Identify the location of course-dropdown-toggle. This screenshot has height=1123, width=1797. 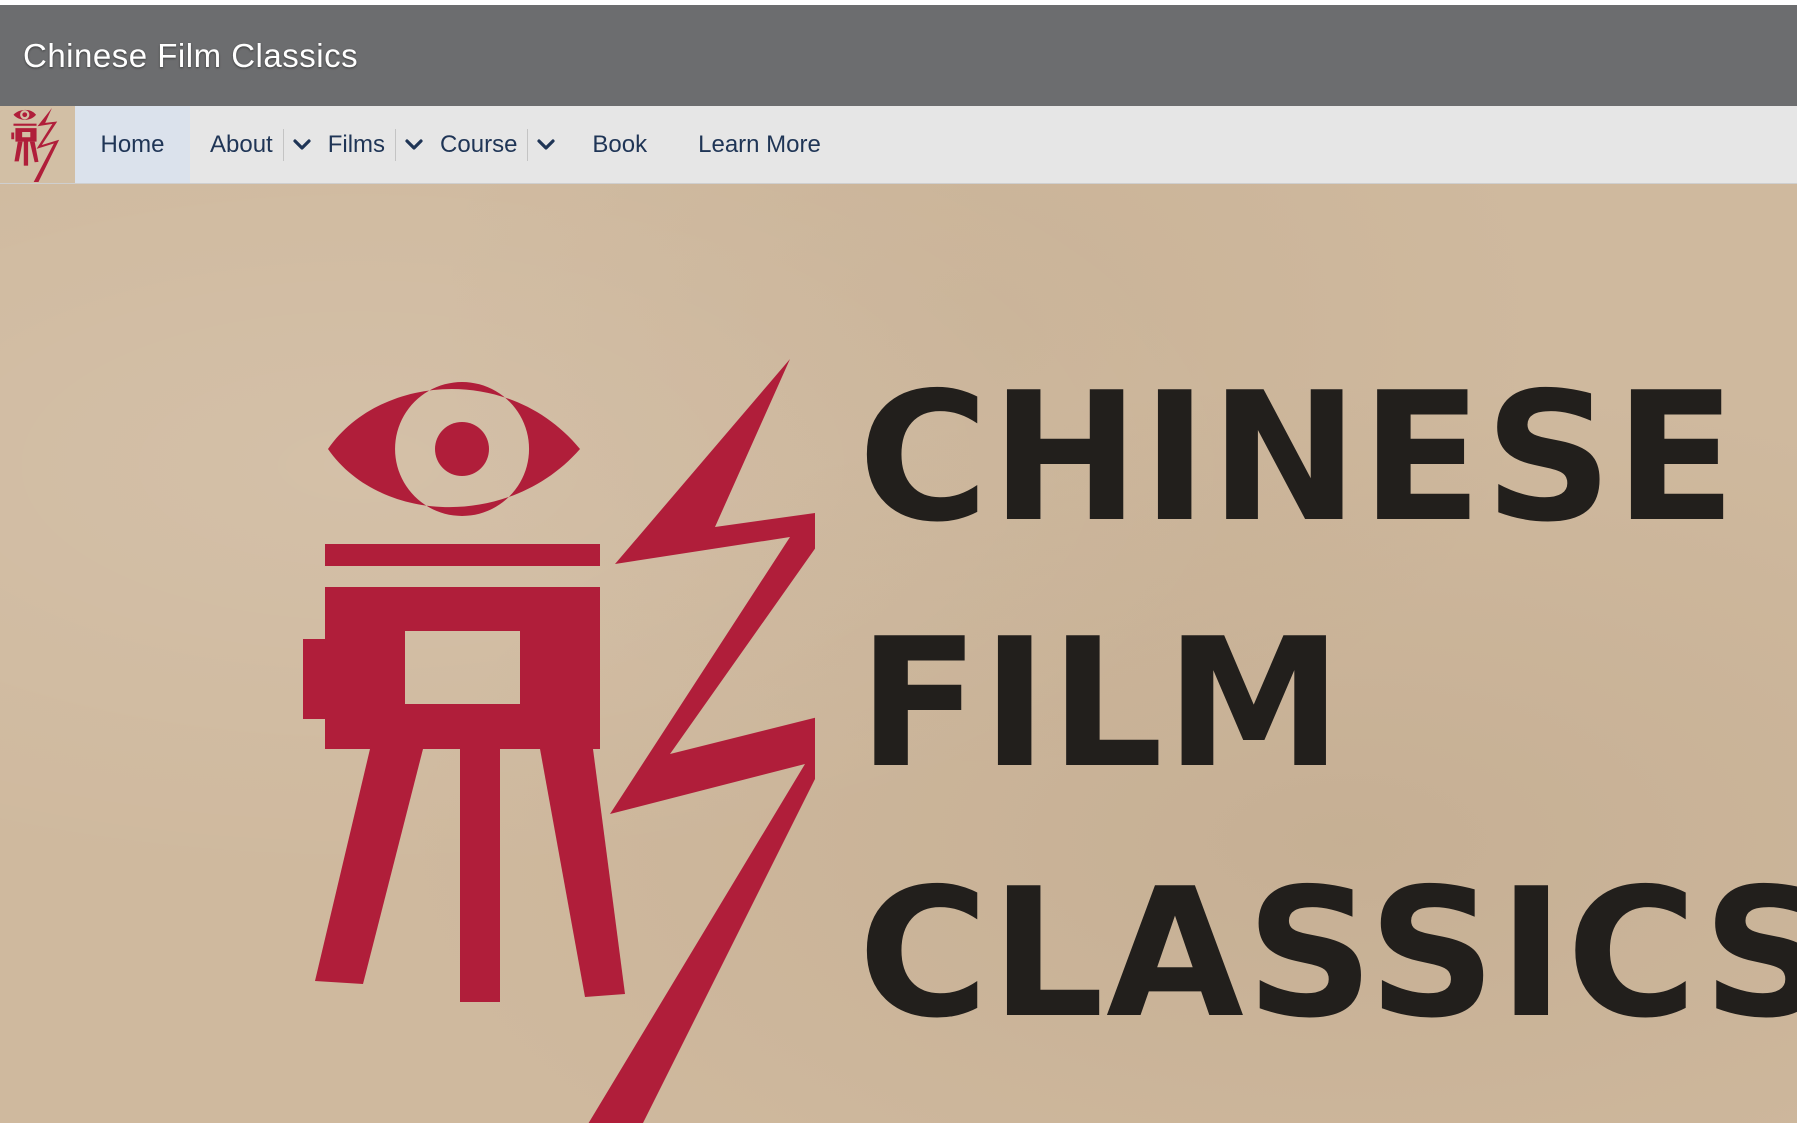
(546, 144).